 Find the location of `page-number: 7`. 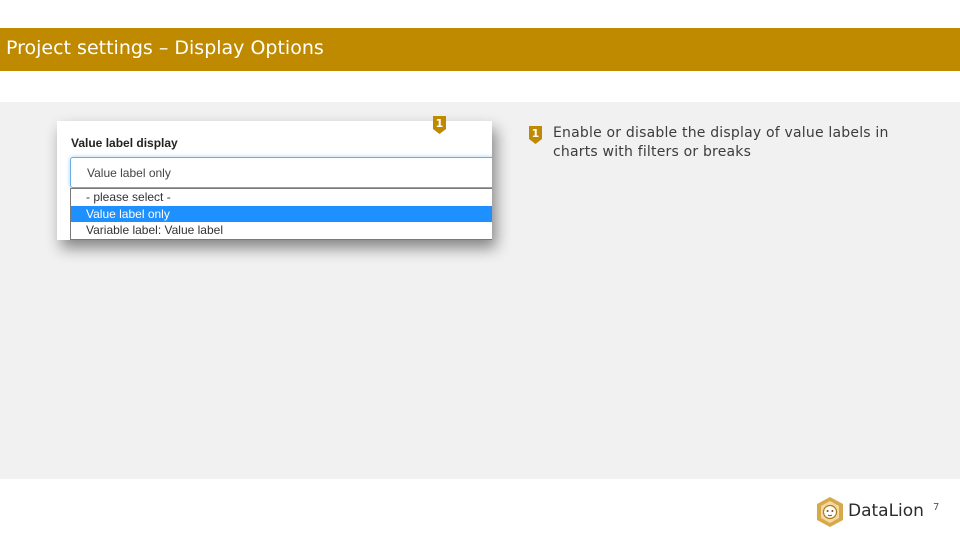

page-number: 7 is located at coordinates (936, 507).